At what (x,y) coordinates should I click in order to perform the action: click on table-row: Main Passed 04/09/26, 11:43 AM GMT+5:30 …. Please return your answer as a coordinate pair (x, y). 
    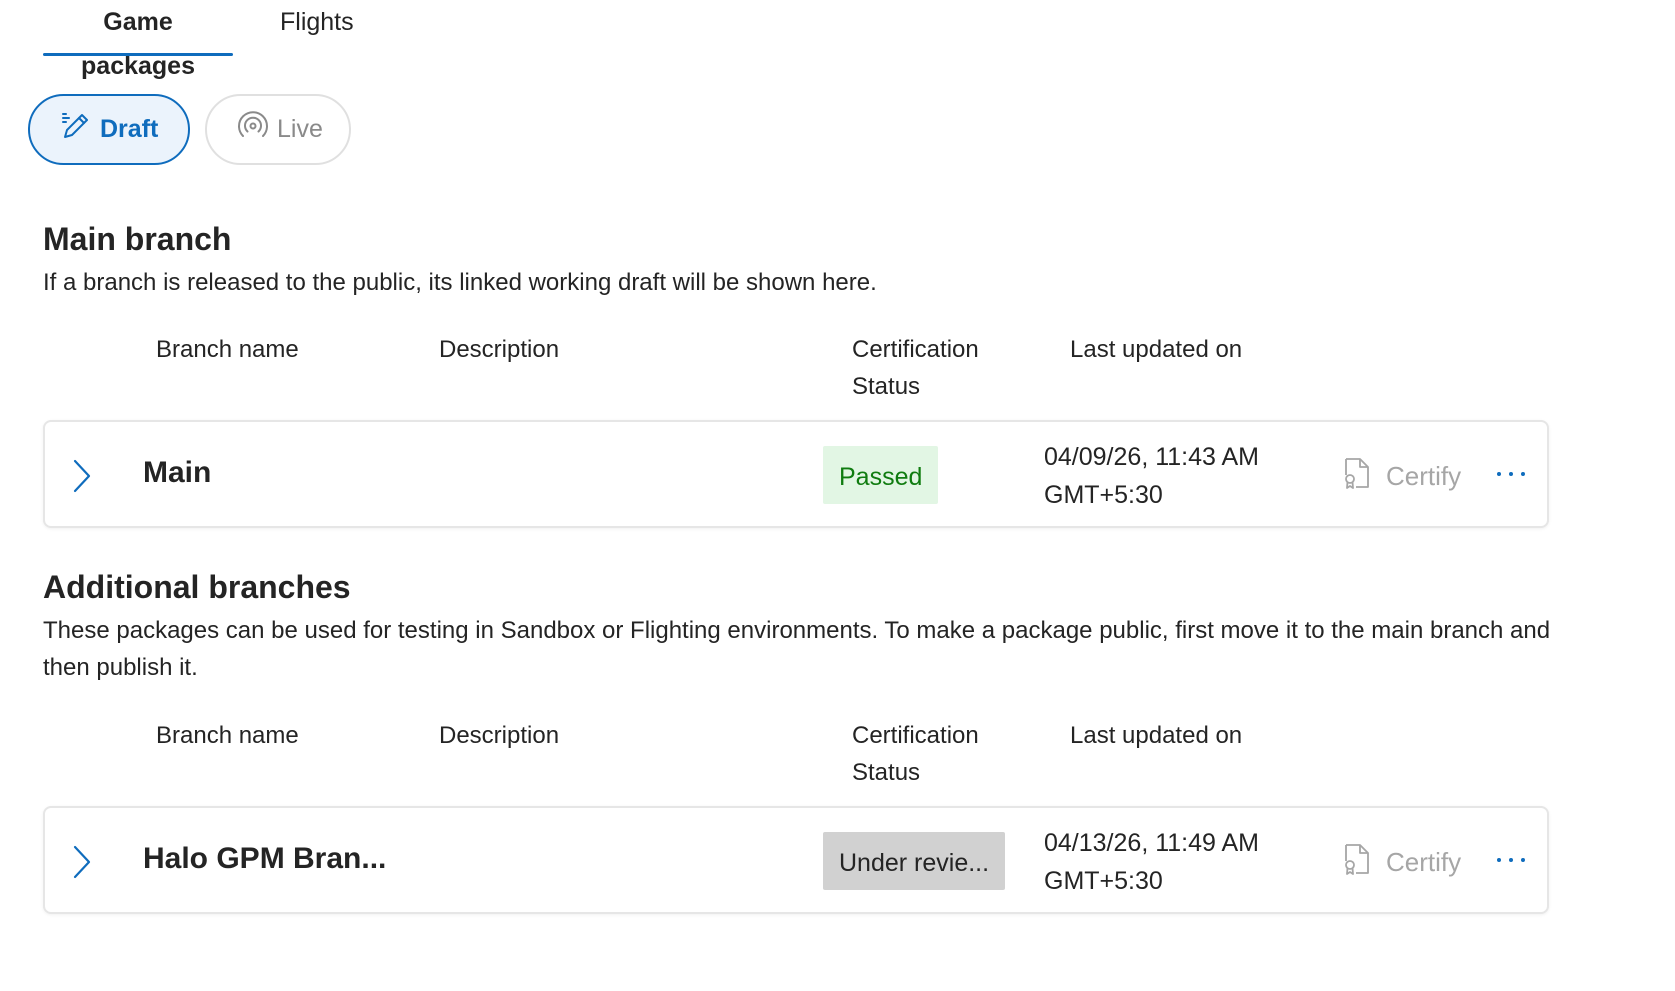
    Looking at the image, I should click on (796, 474).